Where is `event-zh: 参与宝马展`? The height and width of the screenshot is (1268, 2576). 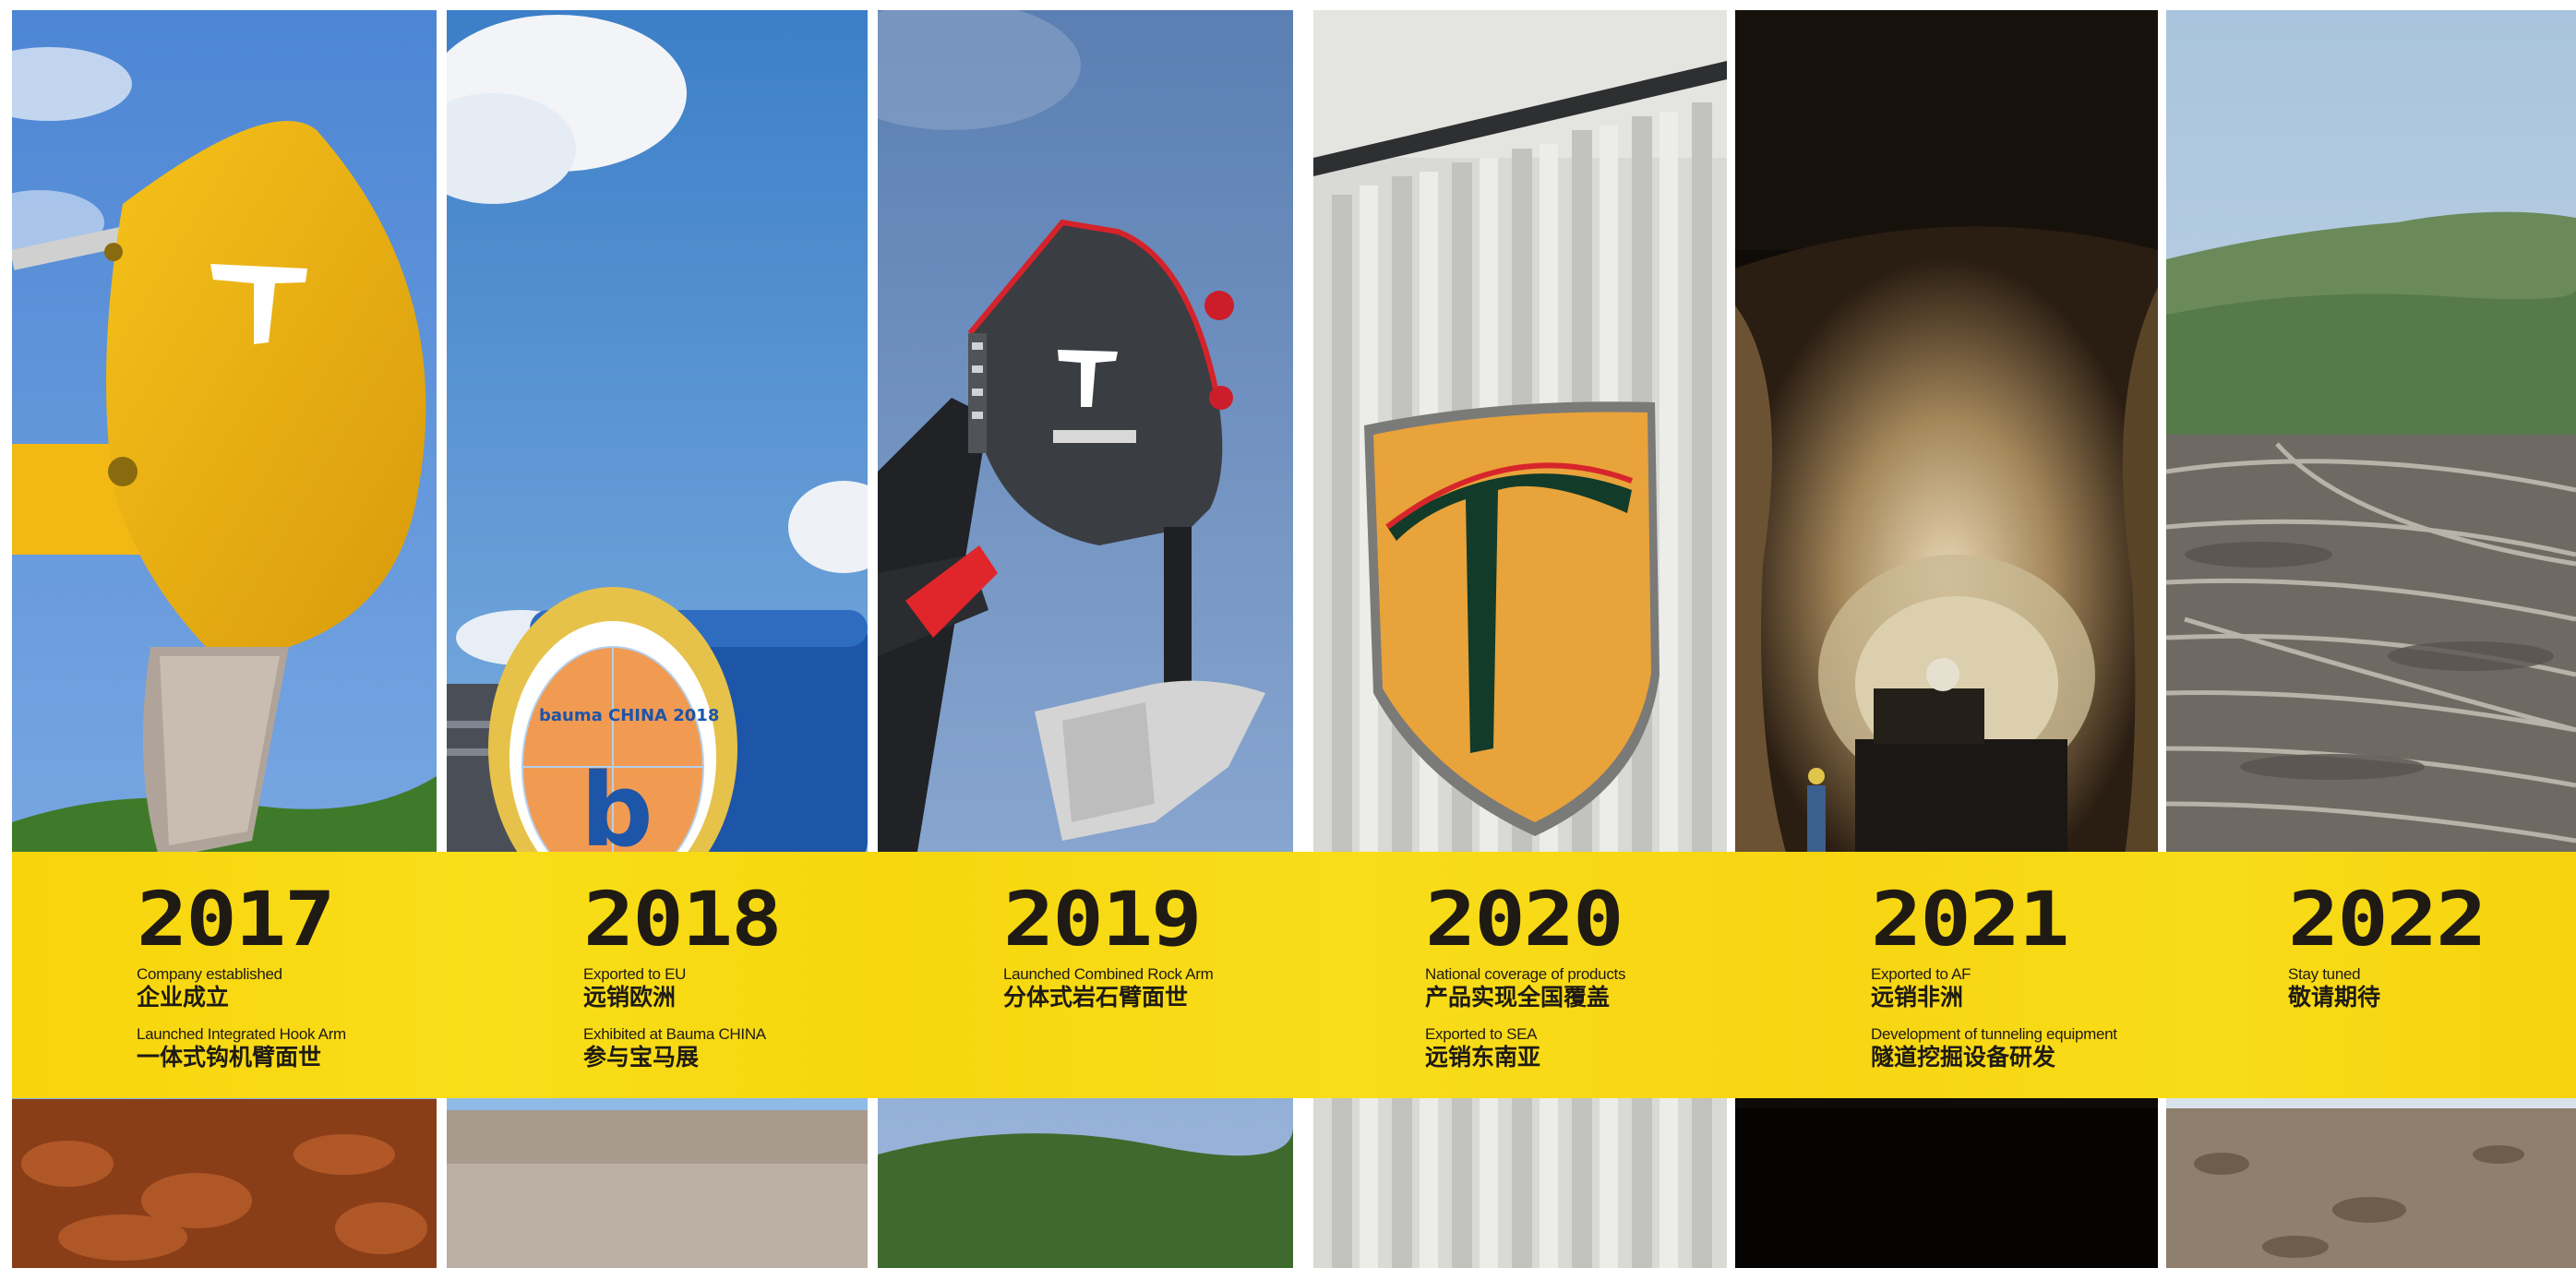
event-zh: 参与宝马展 is located at coordinates (642, 1057).